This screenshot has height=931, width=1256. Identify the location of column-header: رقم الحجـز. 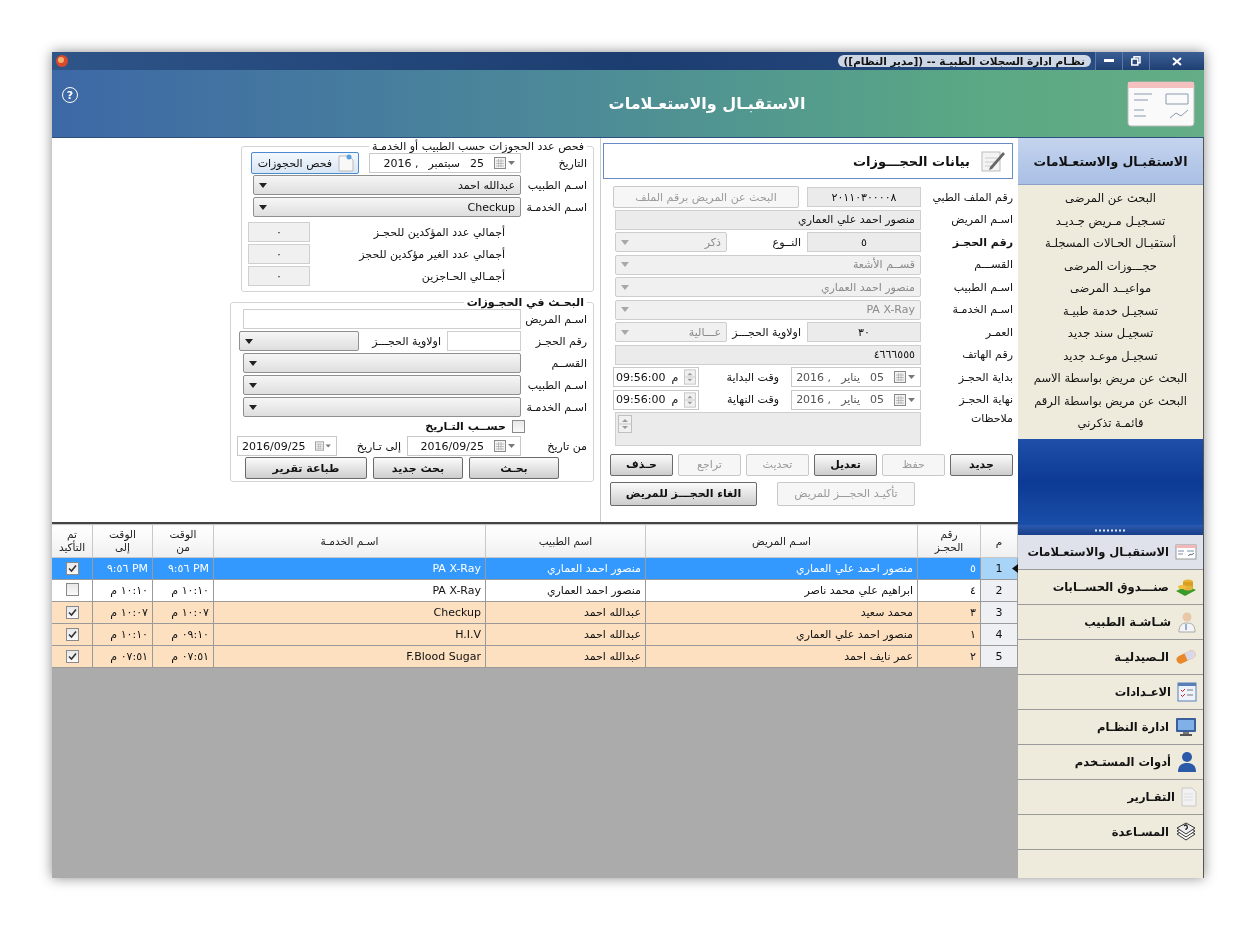
(949, 541).